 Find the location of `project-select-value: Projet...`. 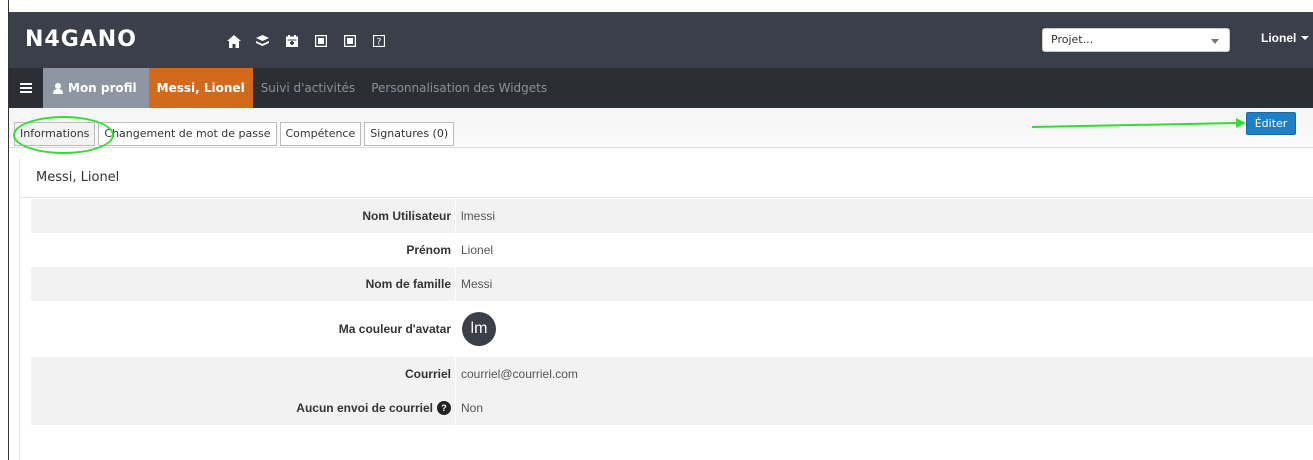

project-select-value: Projet... is located at coordinates (1072, 39).